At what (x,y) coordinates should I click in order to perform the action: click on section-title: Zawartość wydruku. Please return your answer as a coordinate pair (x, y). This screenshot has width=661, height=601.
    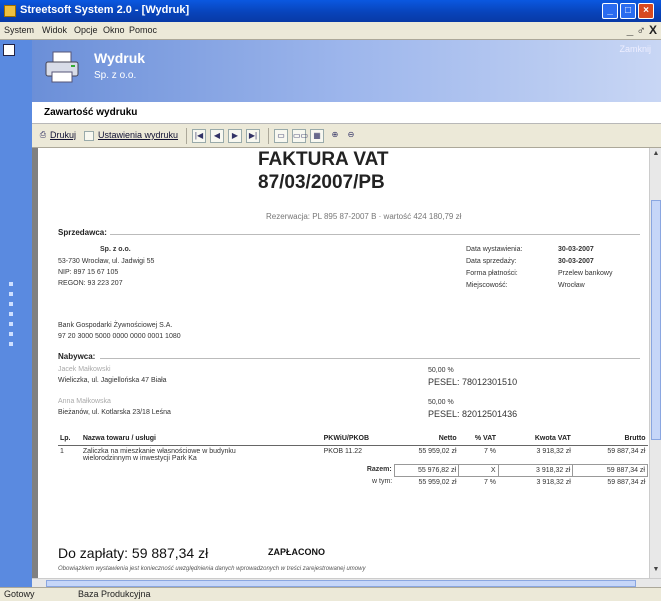
    Looking at the image, I should click on (91, 112).